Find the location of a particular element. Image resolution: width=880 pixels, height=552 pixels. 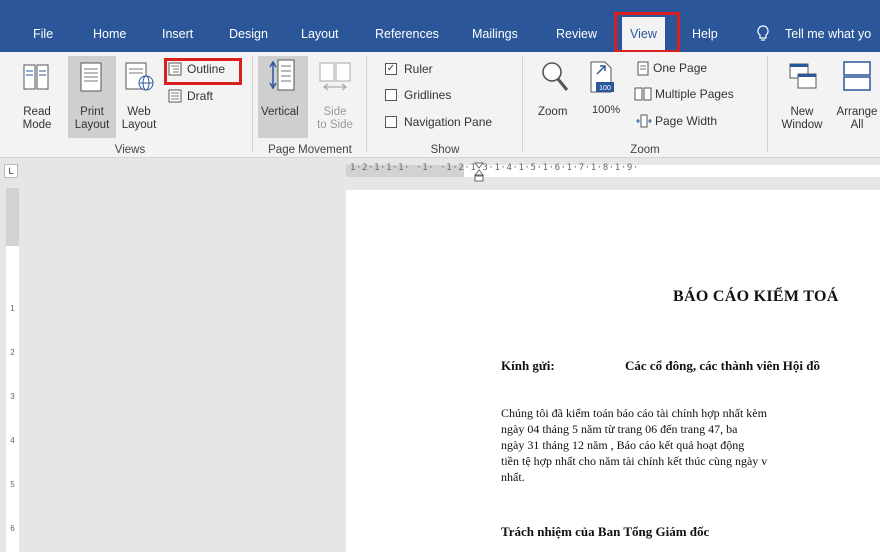

arrange-all-icon is located at coordinates (857, 76).